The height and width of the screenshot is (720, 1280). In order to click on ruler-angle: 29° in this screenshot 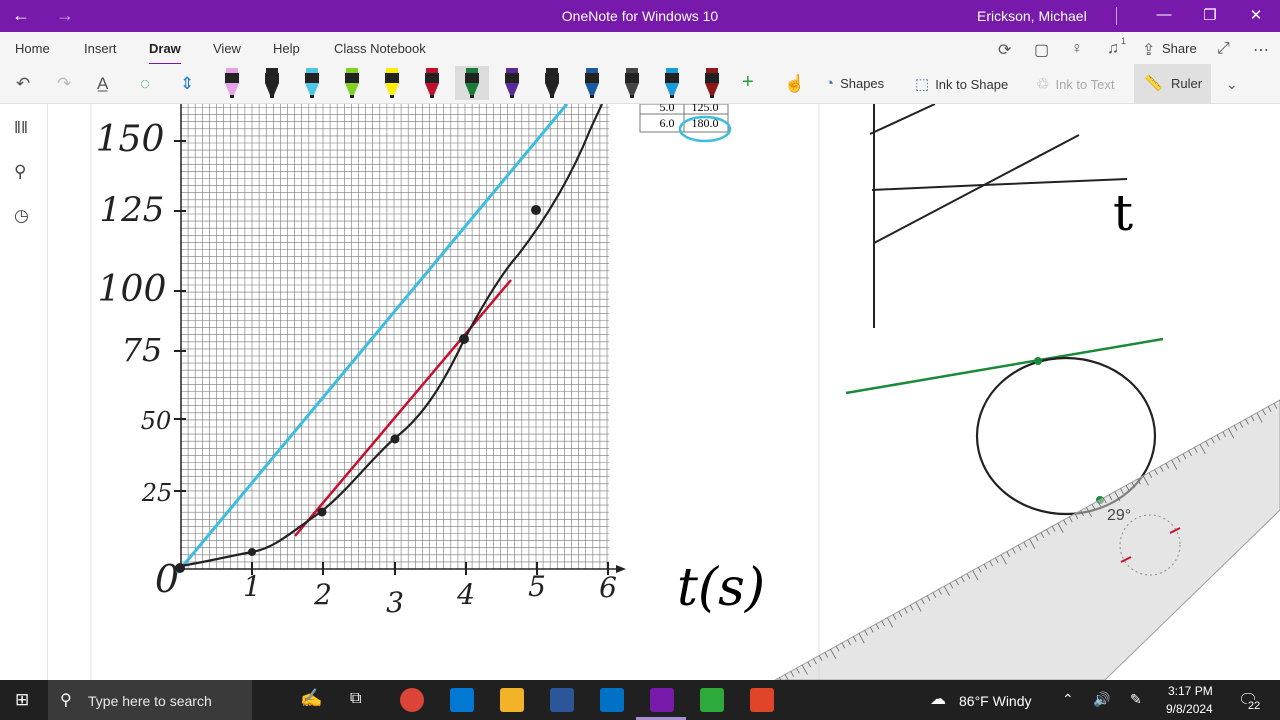, I will do `click(1119, 515)`.